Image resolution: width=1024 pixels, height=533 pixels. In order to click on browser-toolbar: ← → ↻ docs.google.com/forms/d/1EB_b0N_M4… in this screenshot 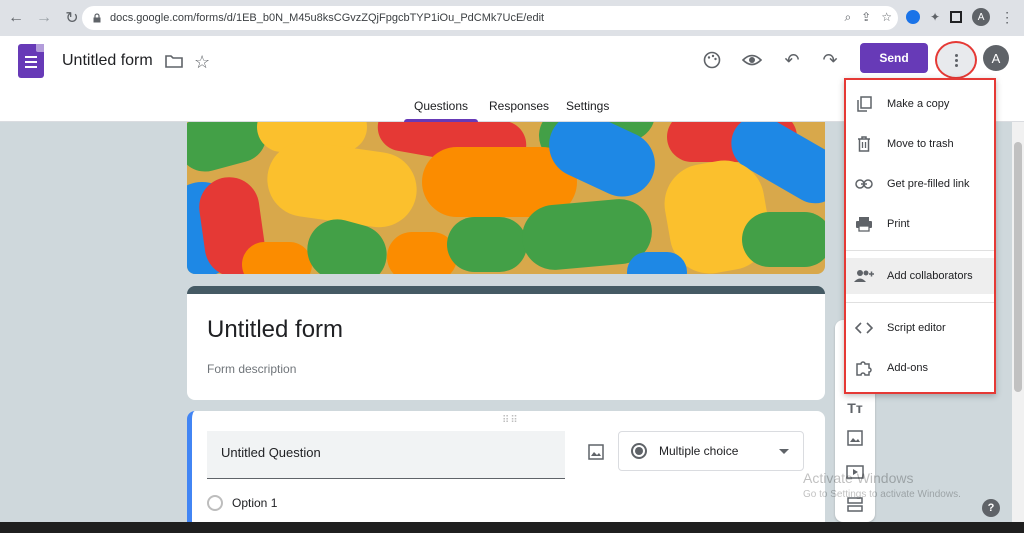, I will do `click(512, 18)`.